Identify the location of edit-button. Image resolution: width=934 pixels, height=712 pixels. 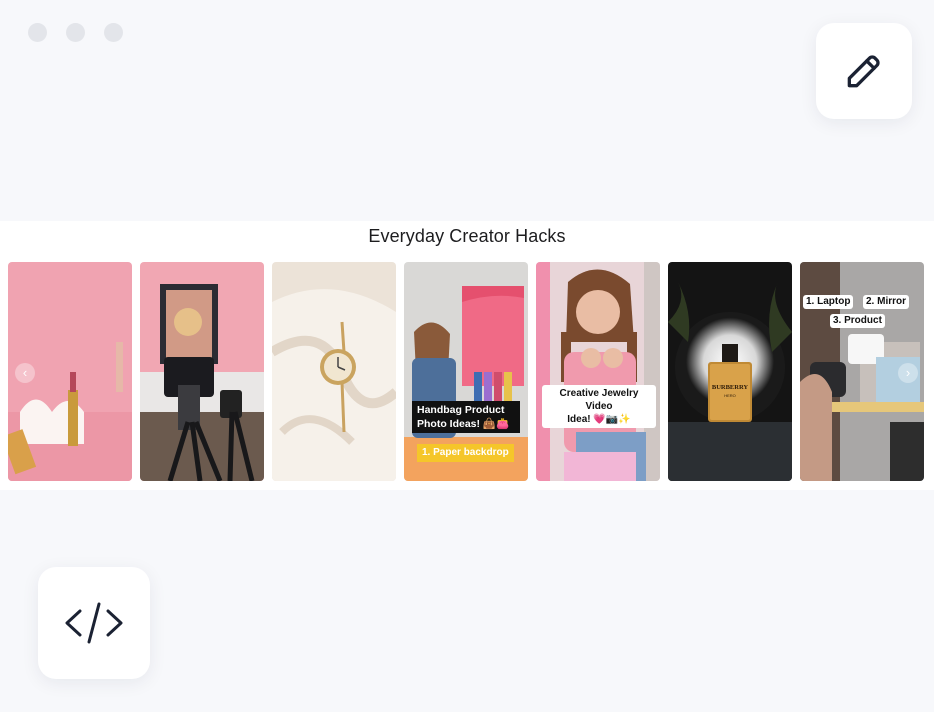
(864, 71).